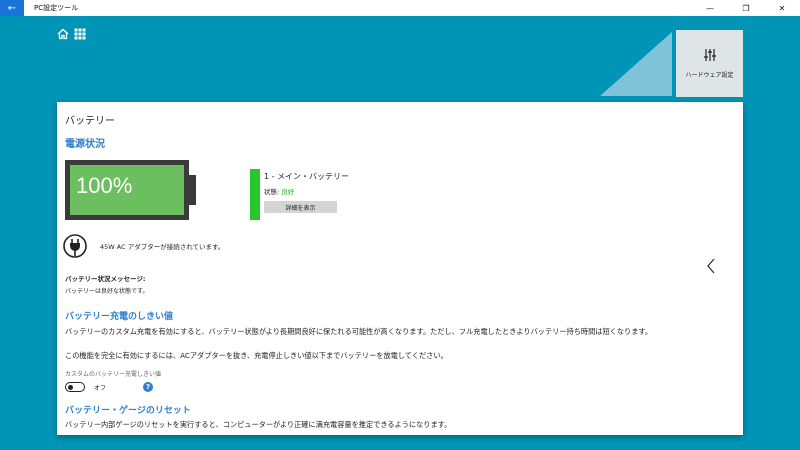 The image size is (800, 450). I want to click on battery-level-fill: 100%, so click(127, 190).